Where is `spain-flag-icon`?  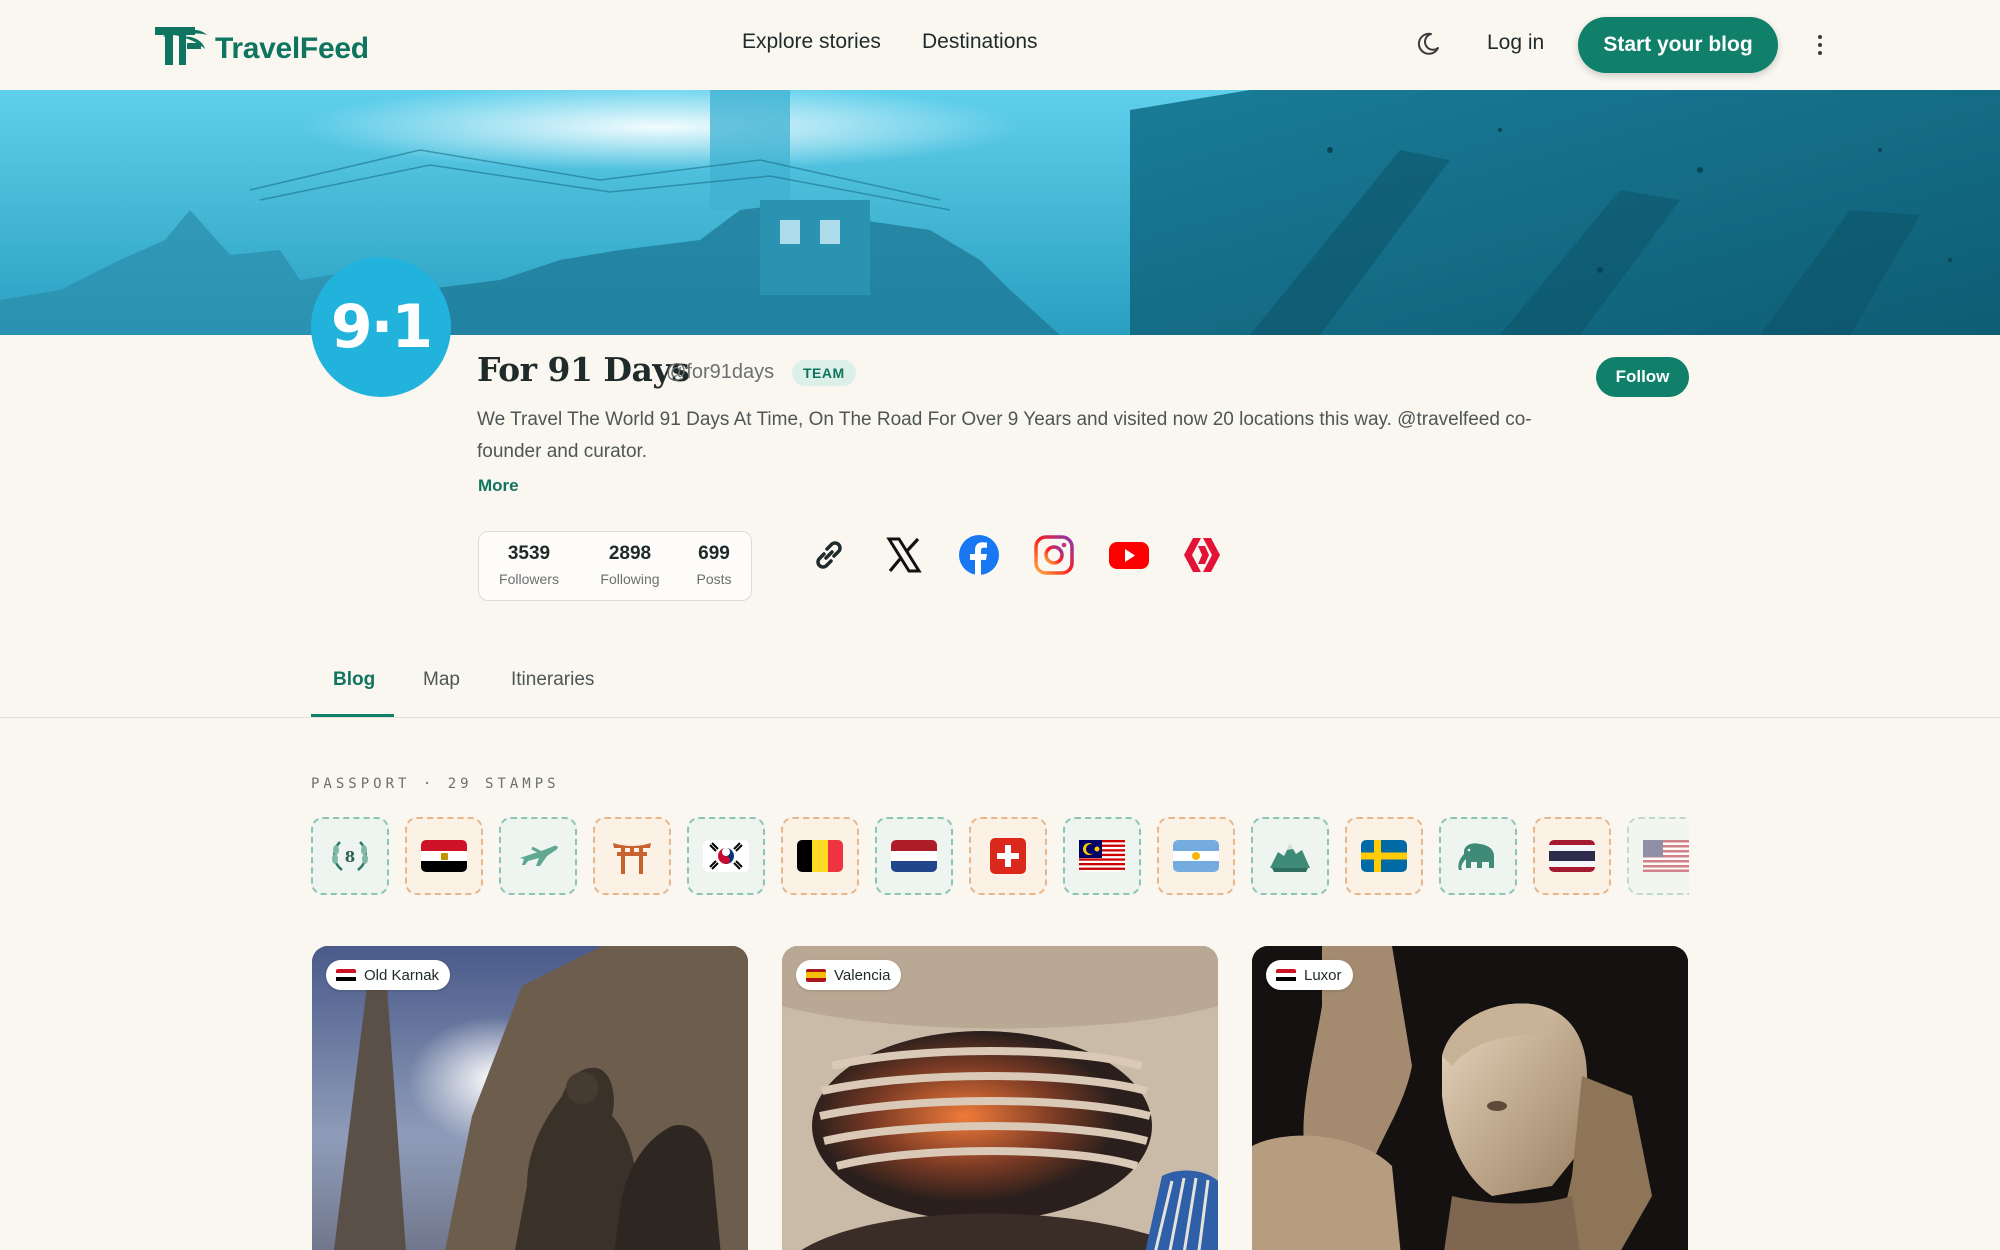 spain-flag-icon is located at coordinates (816, 975).